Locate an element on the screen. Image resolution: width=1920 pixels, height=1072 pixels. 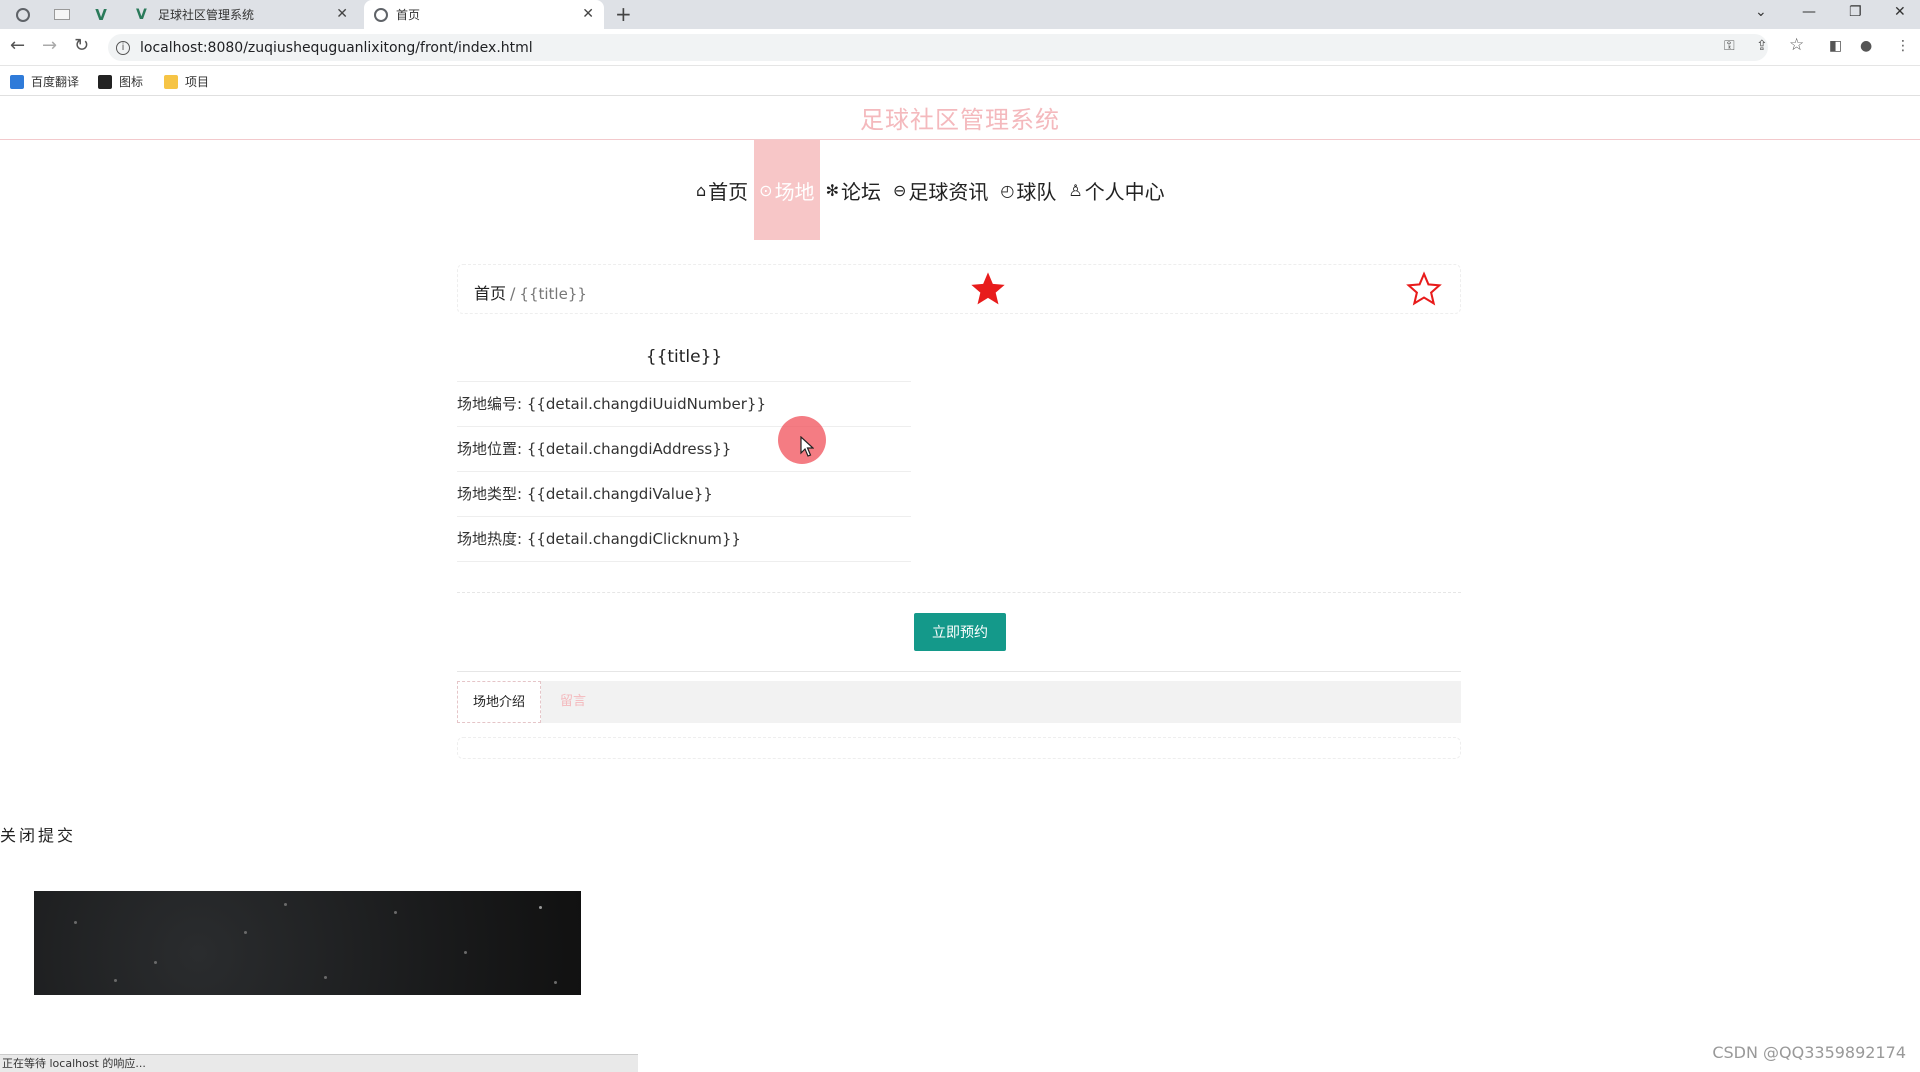
nav-label: 场地 is located at coordinates (794, 191).